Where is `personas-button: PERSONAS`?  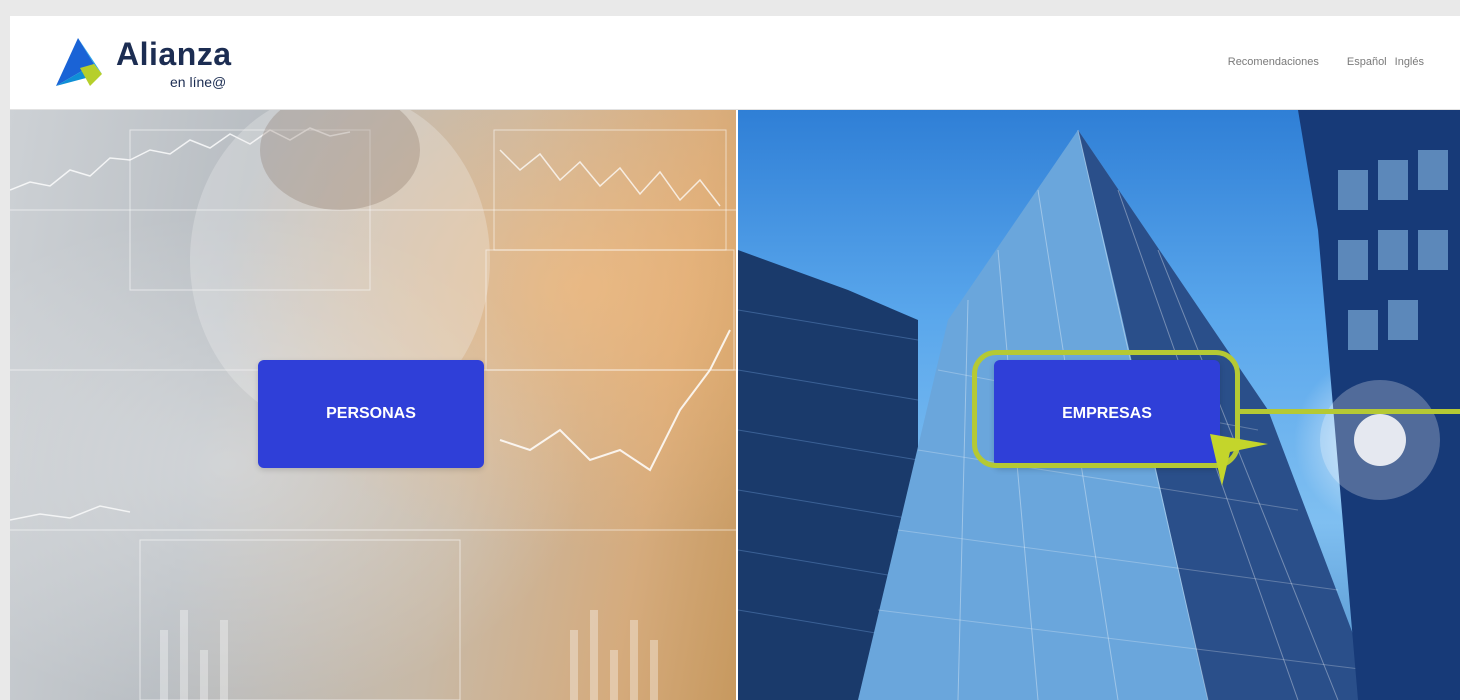 personas-button: PERSONAS is located at coordinates (371, 414).